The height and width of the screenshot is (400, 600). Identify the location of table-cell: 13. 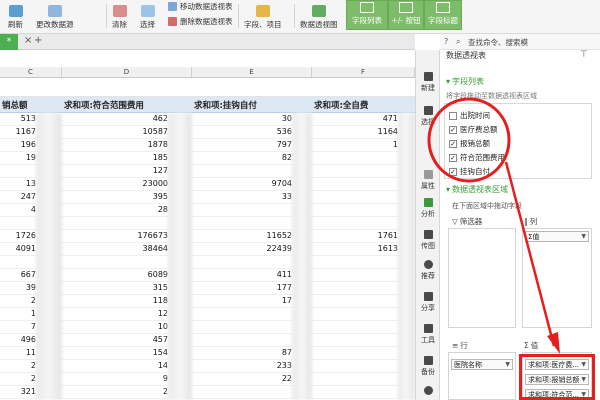
(18, 184).